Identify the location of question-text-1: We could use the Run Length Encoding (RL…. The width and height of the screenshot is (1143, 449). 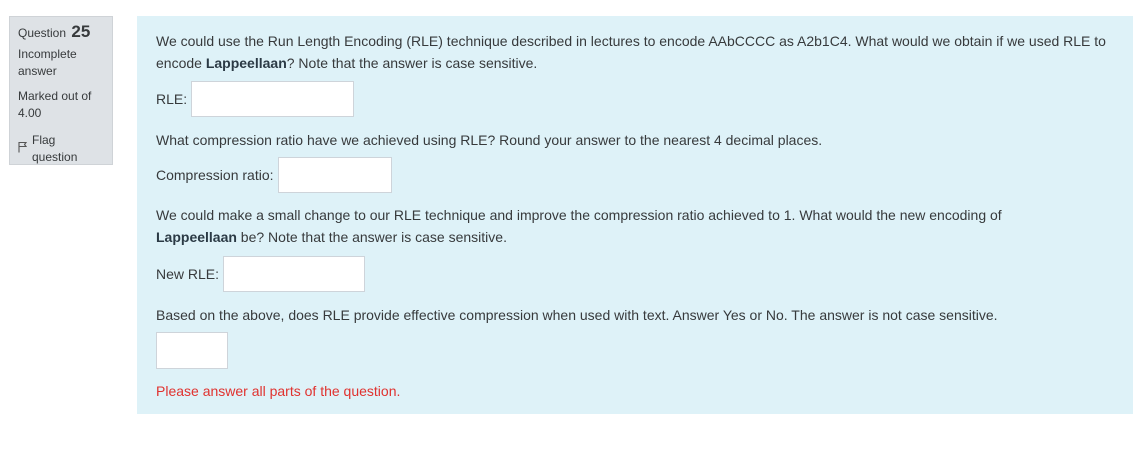
(636, 52).